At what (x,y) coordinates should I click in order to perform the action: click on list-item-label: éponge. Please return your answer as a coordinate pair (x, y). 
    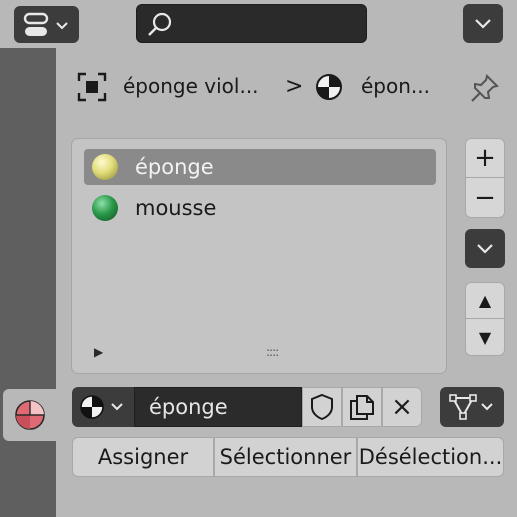
    Looking at the image, I should click on (174, 167).